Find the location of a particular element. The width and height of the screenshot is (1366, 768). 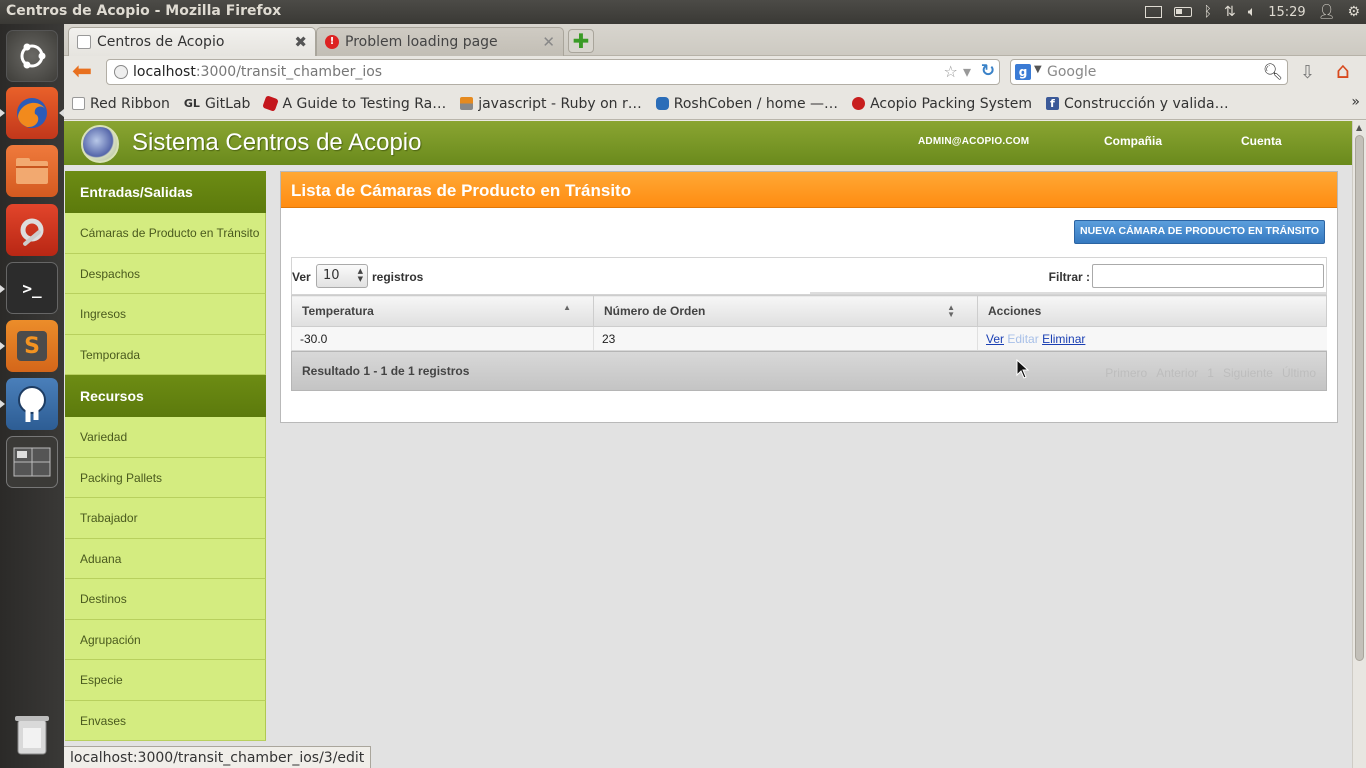

bookmark-star-icon: ☆ ▾ is located at coordinates (957, 71).